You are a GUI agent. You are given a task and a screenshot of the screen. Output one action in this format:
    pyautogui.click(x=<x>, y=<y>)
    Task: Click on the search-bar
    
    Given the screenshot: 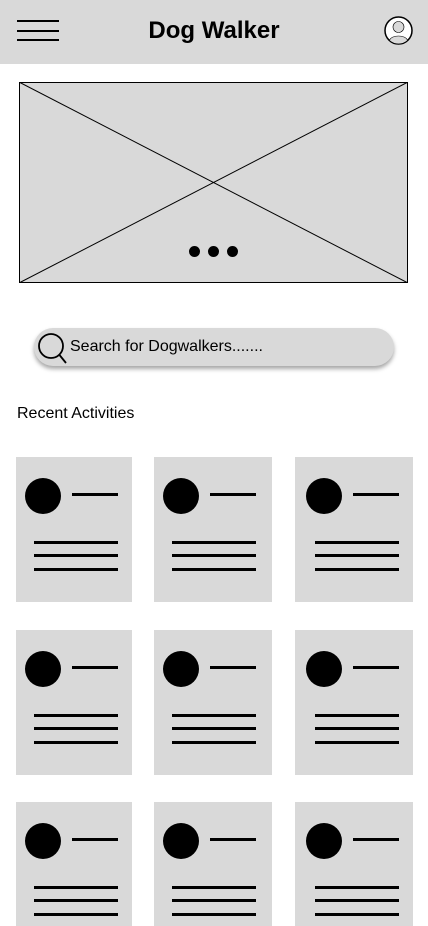 What is the action you would take?
    pyautogui.click(x=214, y=347)
    